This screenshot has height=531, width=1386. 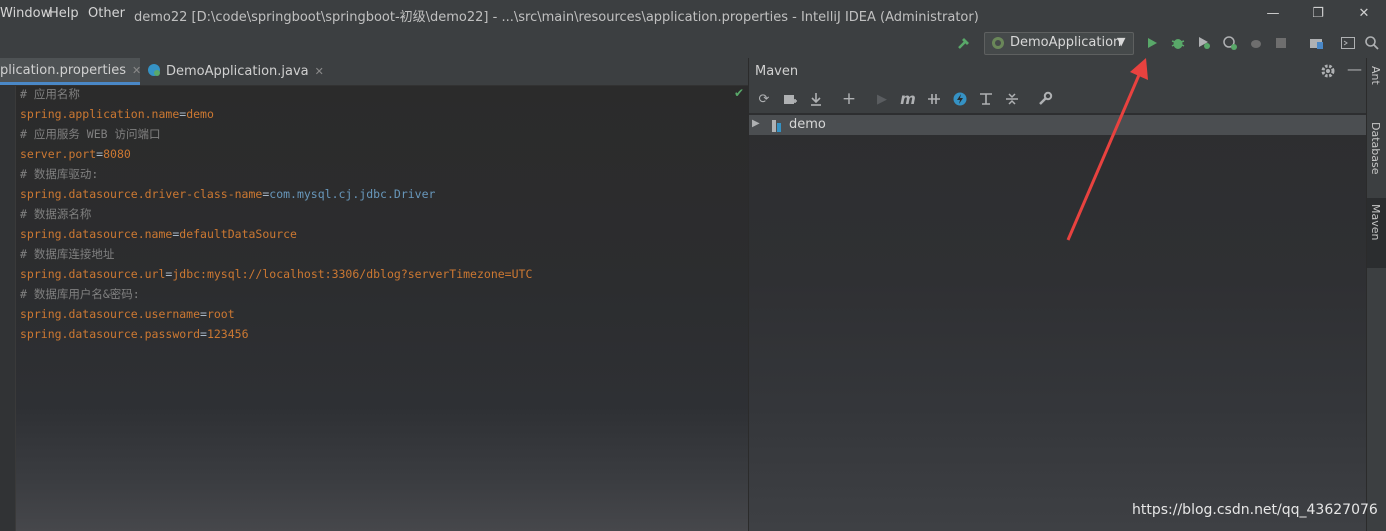 What do you see at coordinates (1354, 69) in the screenshot?
I see `hide-panel-icon: —` at bounding box center [1354, 69].